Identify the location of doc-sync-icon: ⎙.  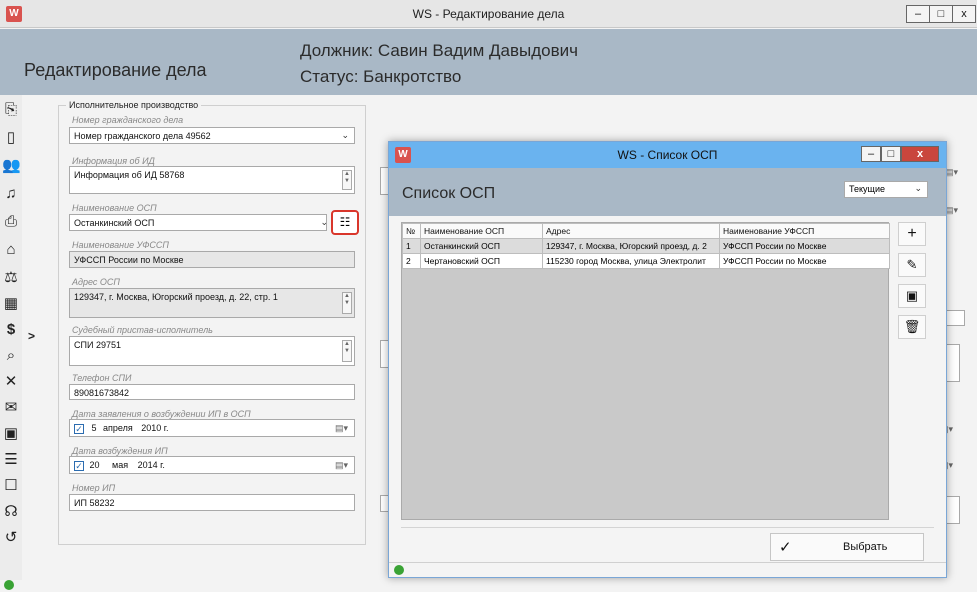
(11, 222).